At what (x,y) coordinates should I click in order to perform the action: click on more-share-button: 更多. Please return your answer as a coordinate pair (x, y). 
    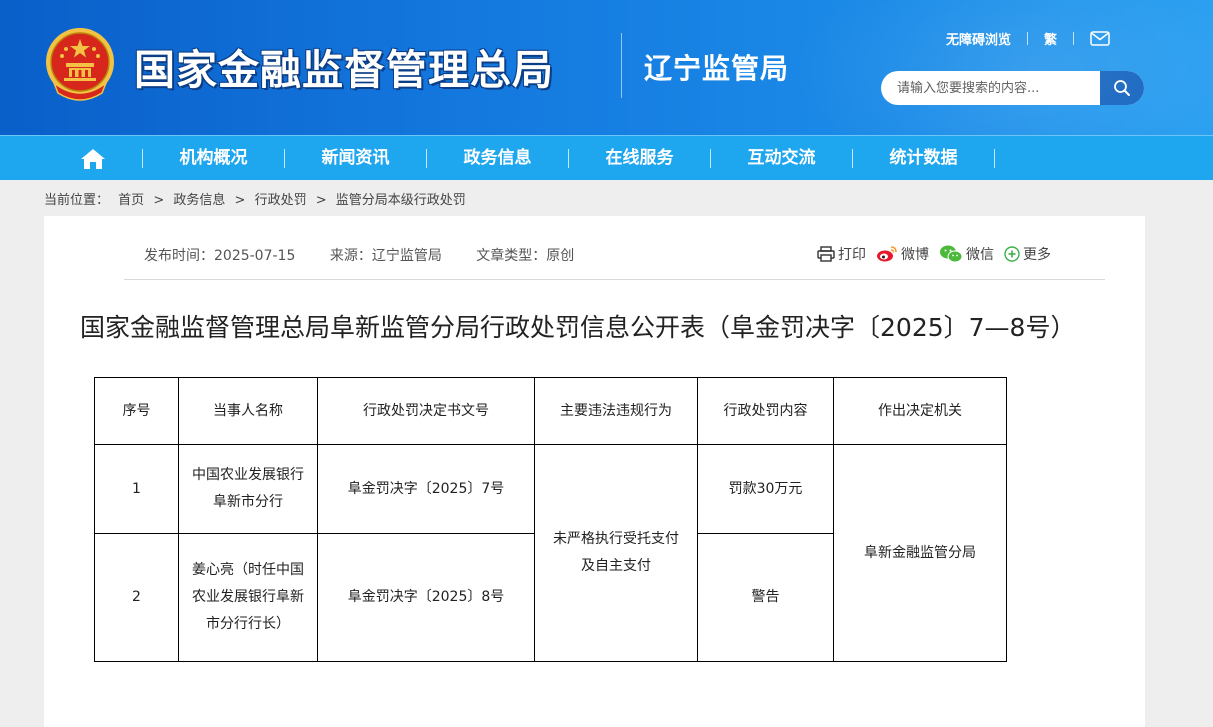
    Looking at the image, I should click on (1027, 254).